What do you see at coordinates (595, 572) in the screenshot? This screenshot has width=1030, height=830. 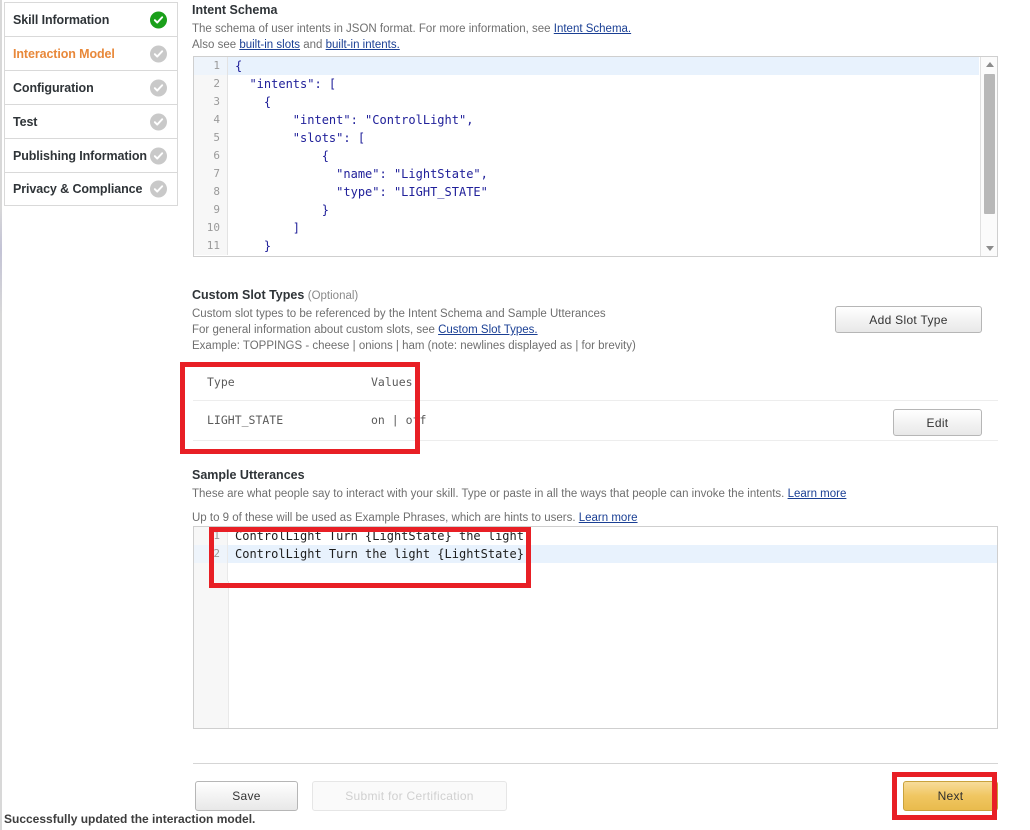 I see `utterance-empty-line` at bounding box center [595, 572].